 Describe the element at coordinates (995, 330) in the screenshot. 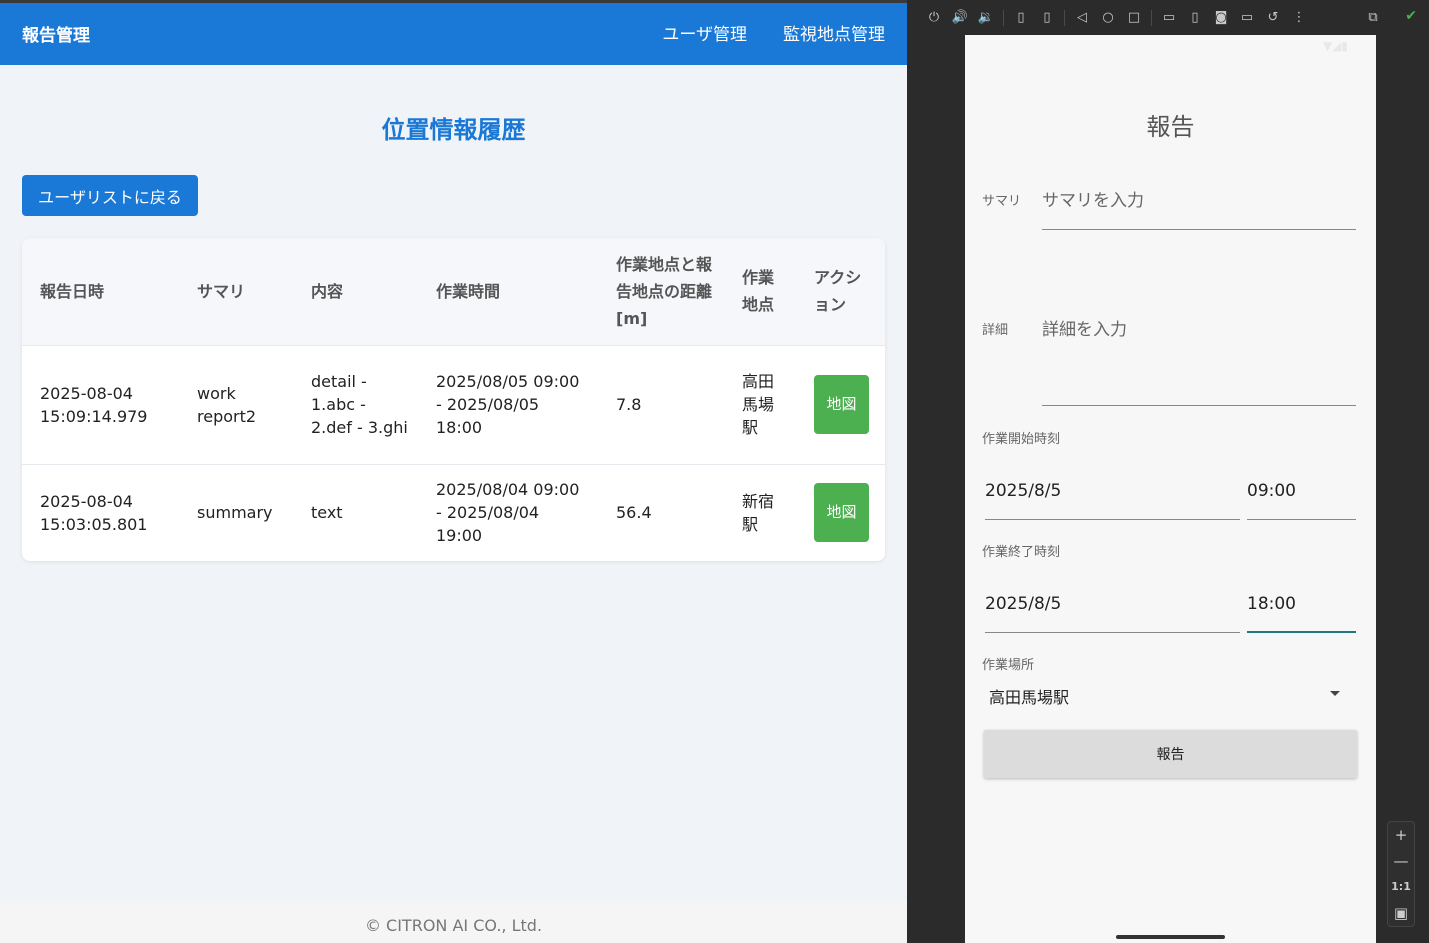

I see `detail-label: 詳細` at that location.